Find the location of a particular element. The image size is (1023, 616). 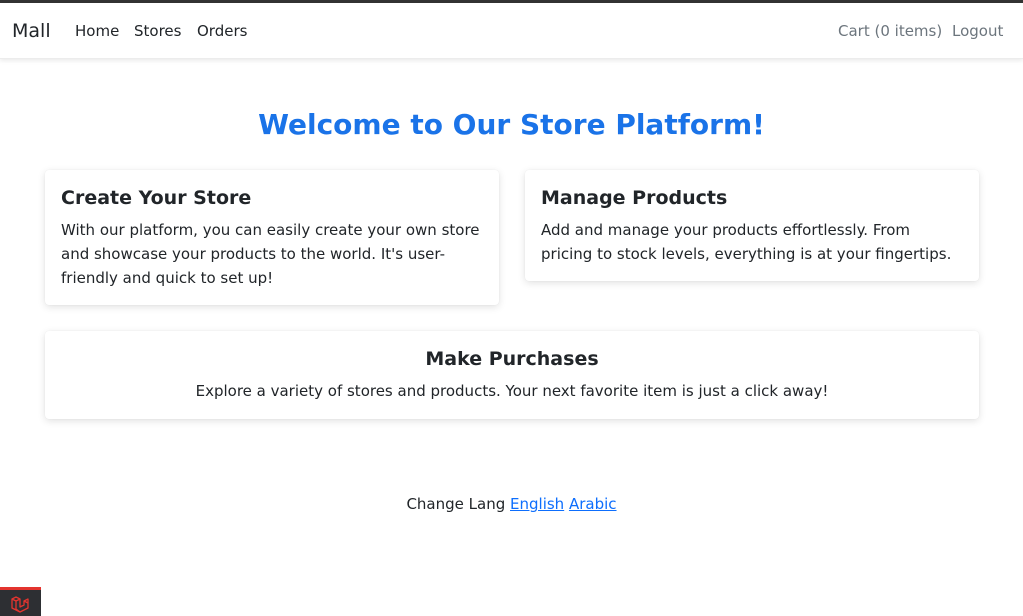

brand-logo: Mall is located at coordinates (31, 31).